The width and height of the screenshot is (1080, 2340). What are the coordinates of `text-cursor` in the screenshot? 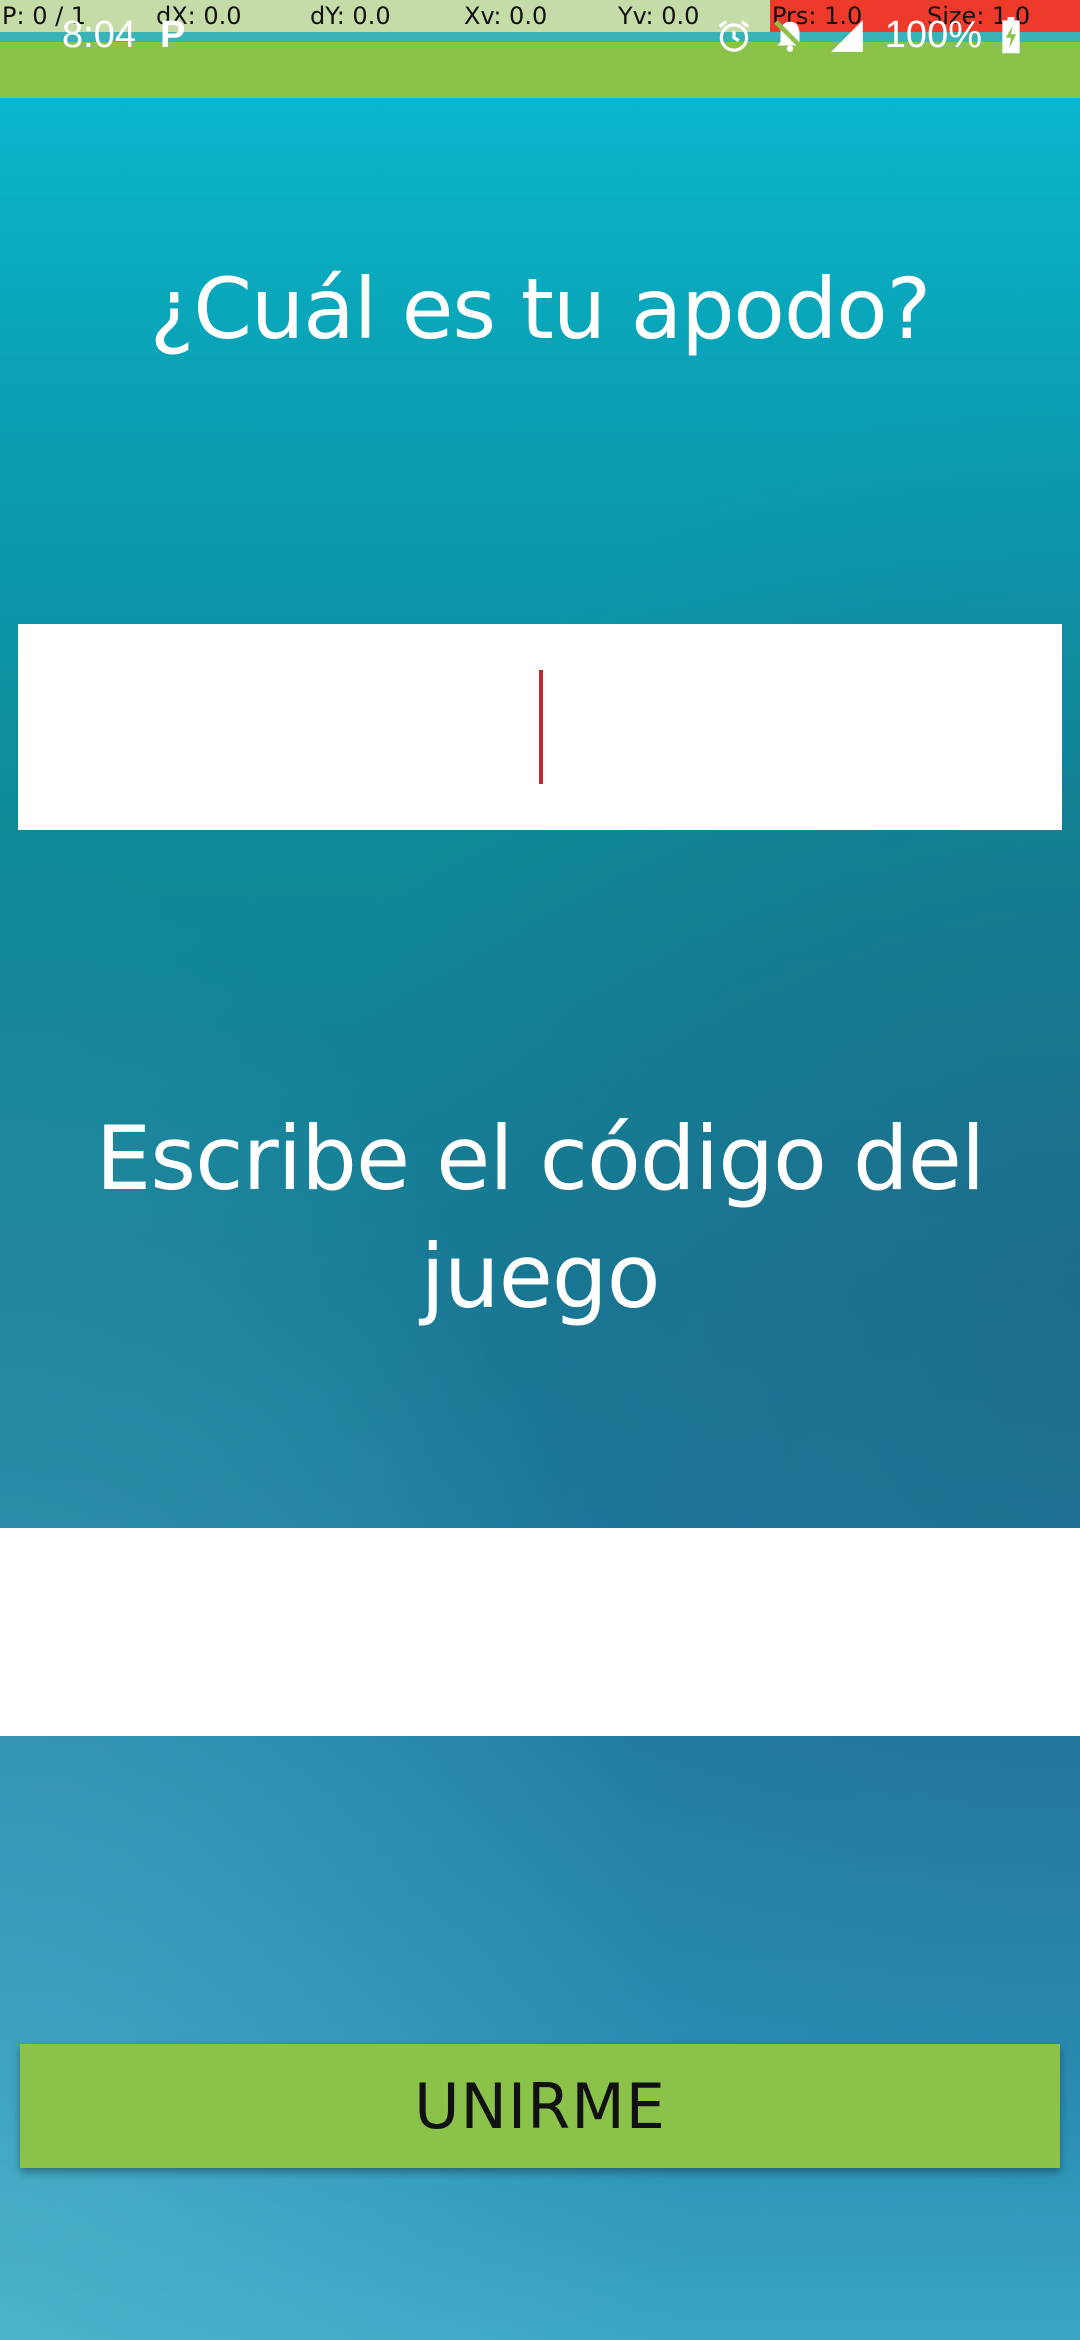 It's located at (541, 727).